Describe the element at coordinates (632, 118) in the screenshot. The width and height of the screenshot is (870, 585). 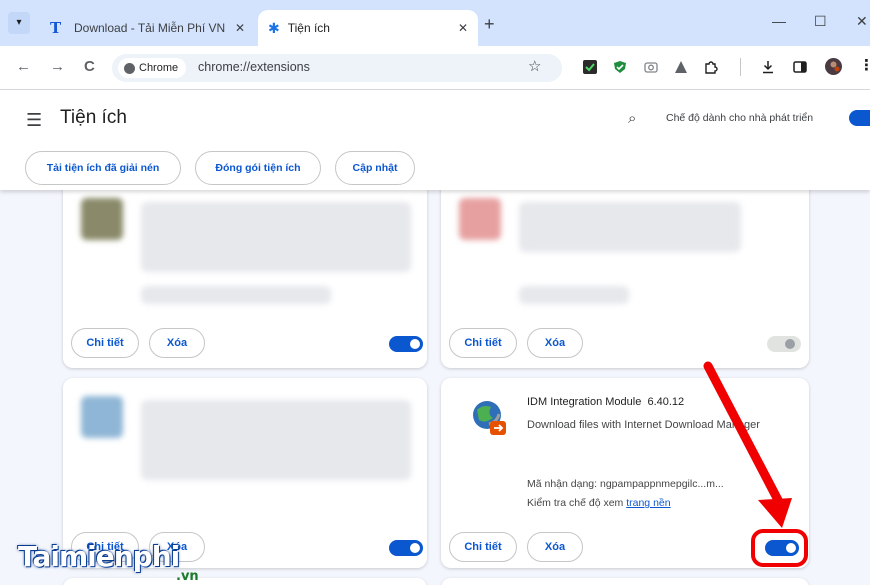
I see `search-icon: ⌕` at that location.